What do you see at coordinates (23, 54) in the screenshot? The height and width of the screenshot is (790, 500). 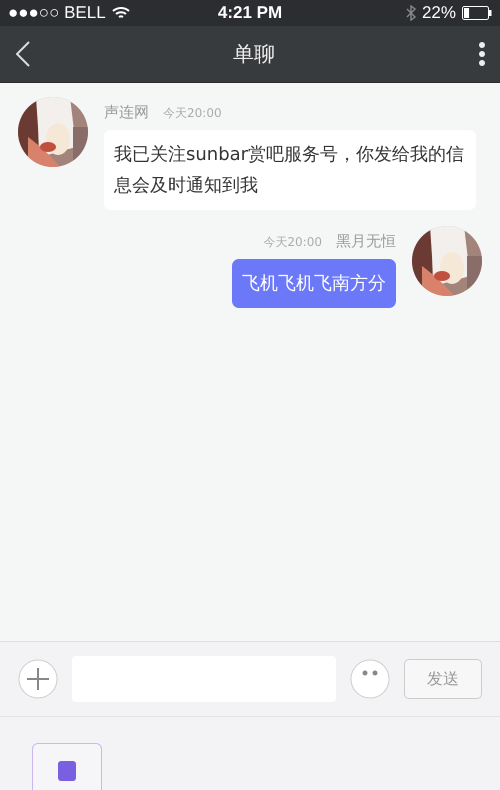 I see `back-button` at bounding box center [23, 54].